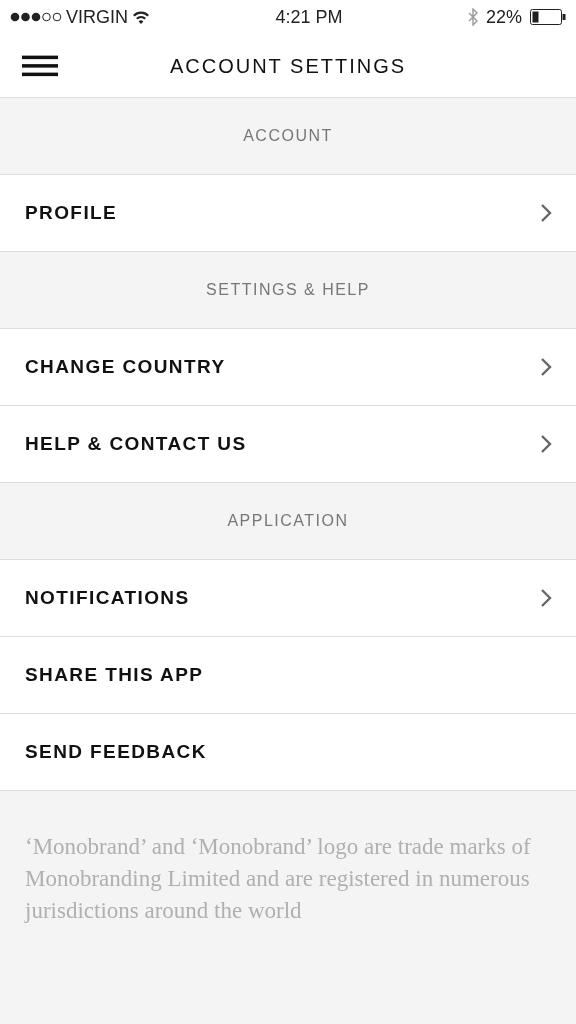  What do you see at coordinates (36, 17) in the screenshot?
I see `signal-icon` at bounding box center [36, 17].